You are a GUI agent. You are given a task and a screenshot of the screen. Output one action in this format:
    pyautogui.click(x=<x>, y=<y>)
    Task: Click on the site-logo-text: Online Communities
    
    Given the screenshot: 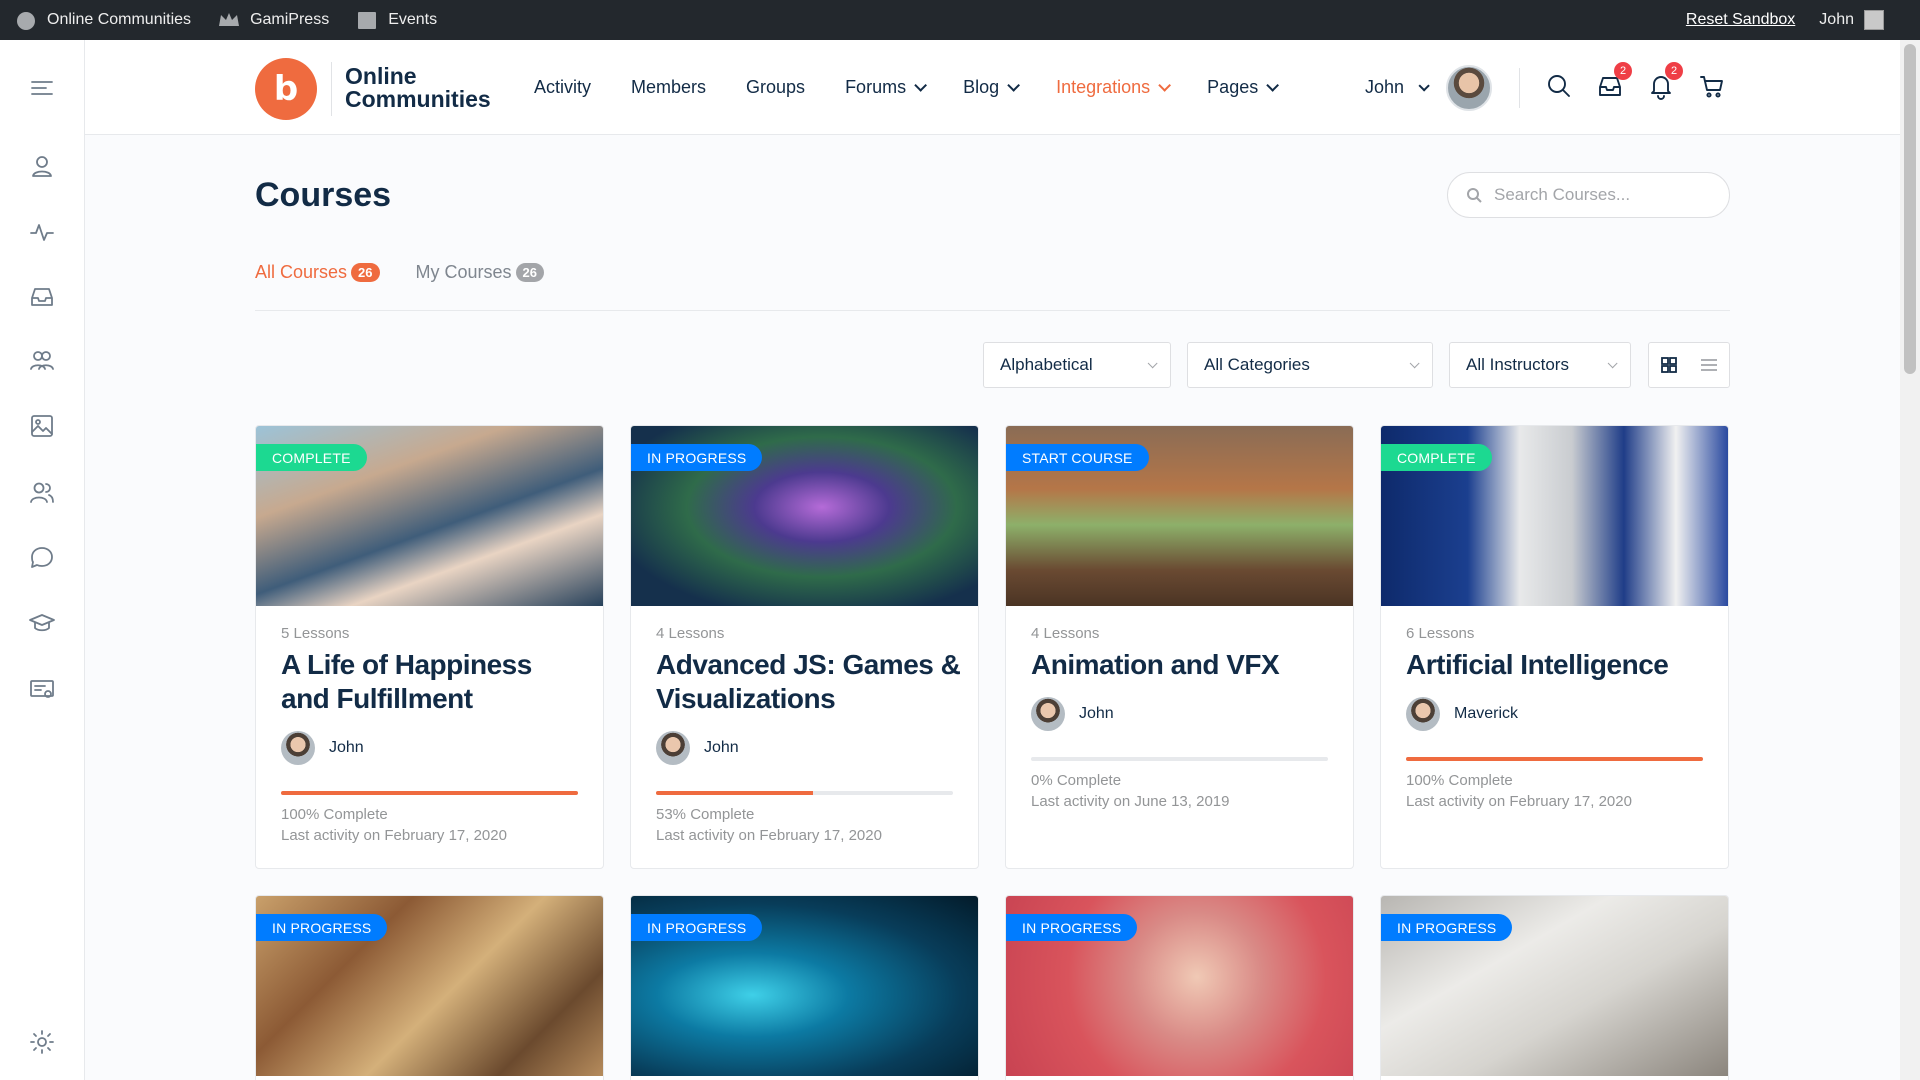 What is the action you would take?
    pyautogui.click(x=418, y=88)
    